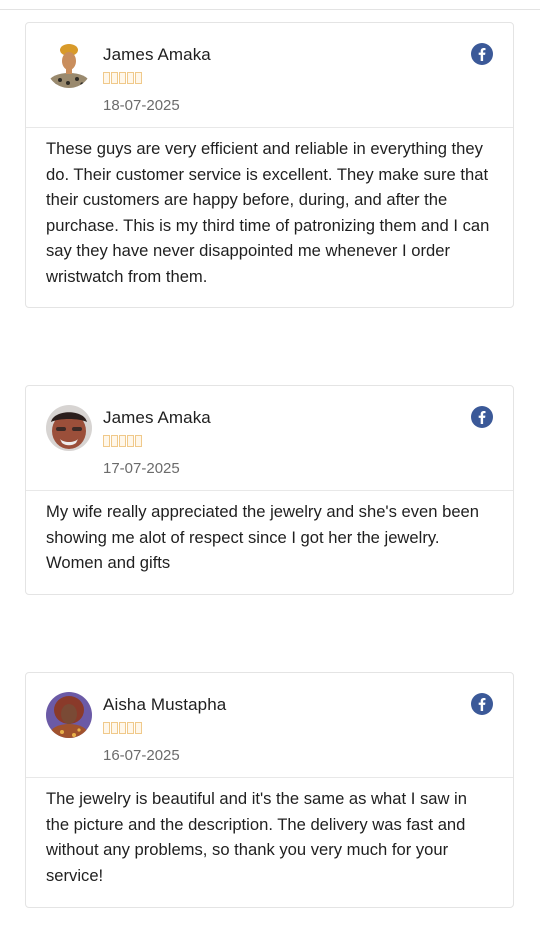  What do you see at coordinates (269, 438) in the screenshot?
I see `review-header: James Amaka 17-07-2025` at bounding box center [269, 438].